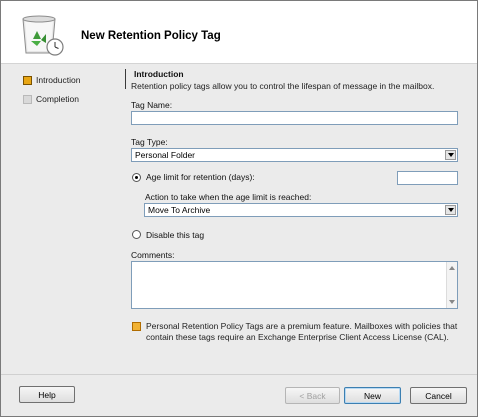  I want to click on comments-label: Comments:, so click(153, 255).